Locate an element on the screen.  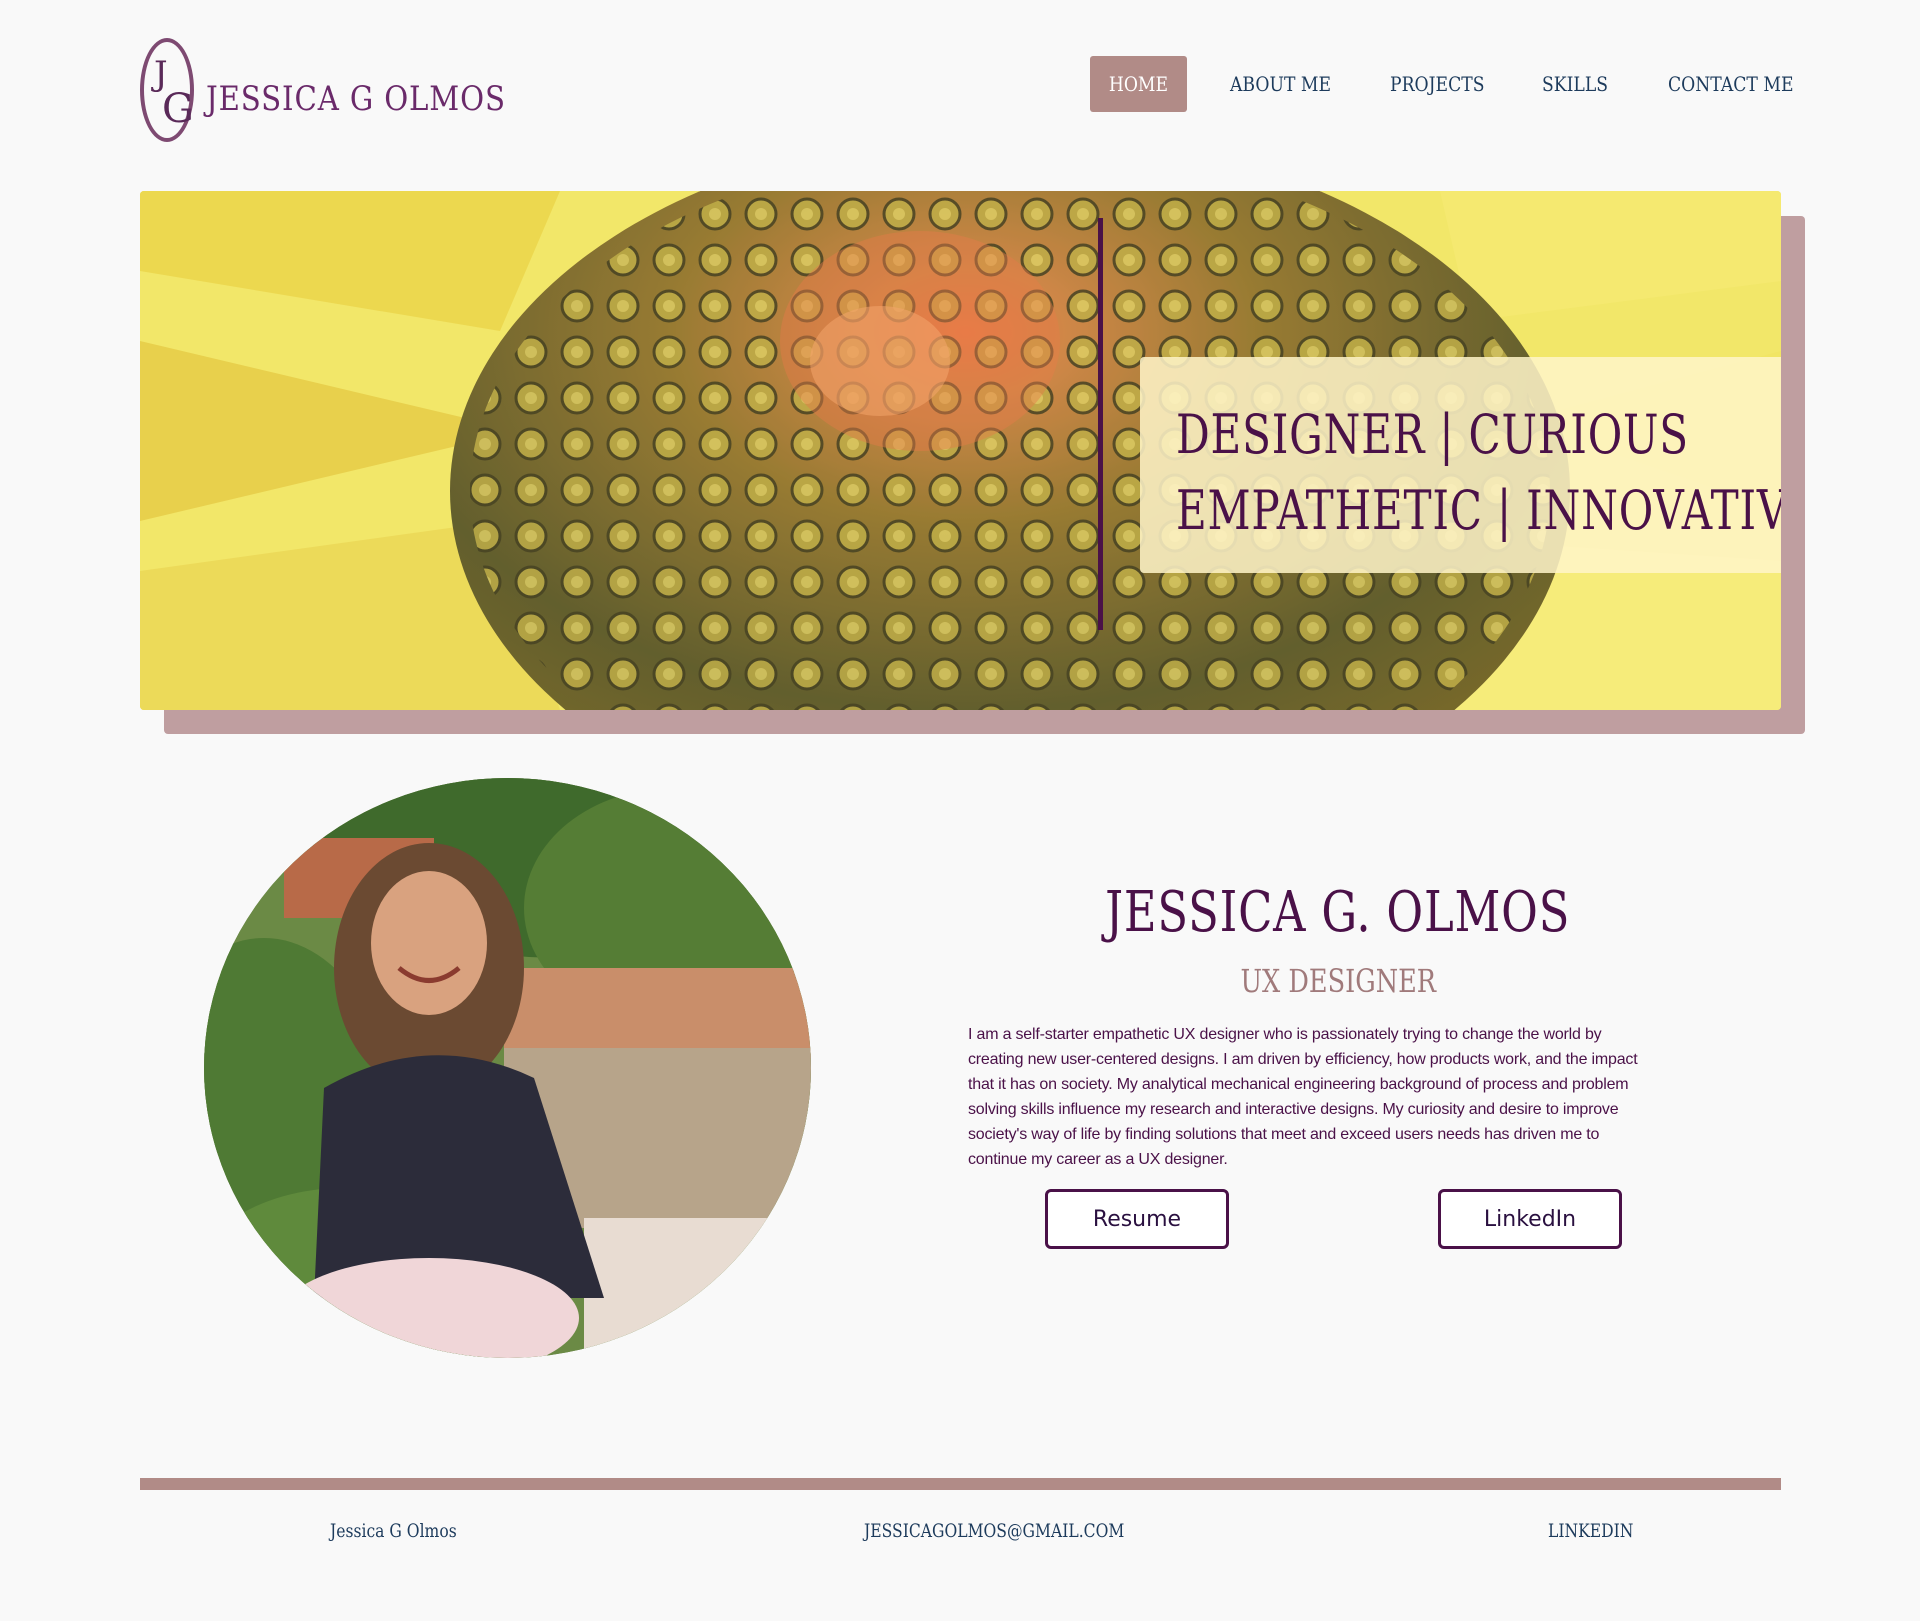
profile-title: UX DESIGNER is located at coordinates (1338, 981).